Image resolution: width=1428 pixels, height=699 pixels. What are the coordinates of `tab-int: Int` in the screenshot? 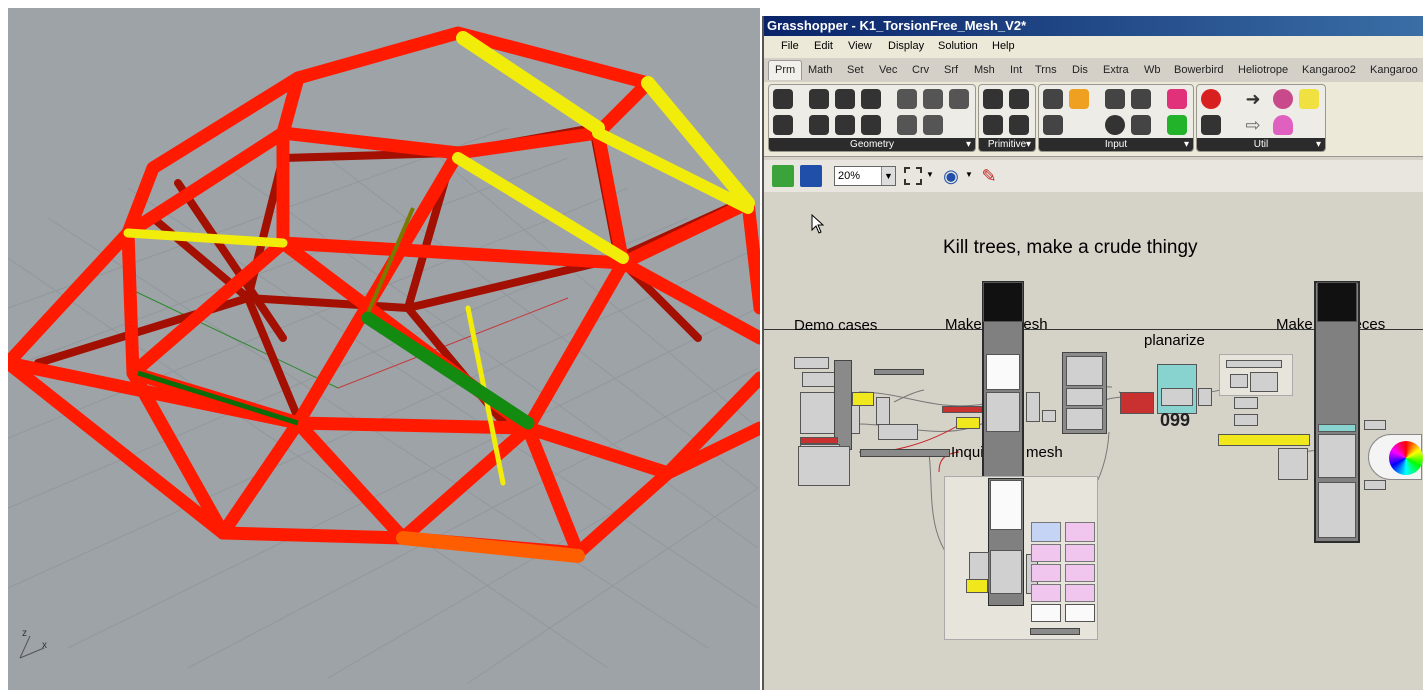 It's located at (1016, 70).